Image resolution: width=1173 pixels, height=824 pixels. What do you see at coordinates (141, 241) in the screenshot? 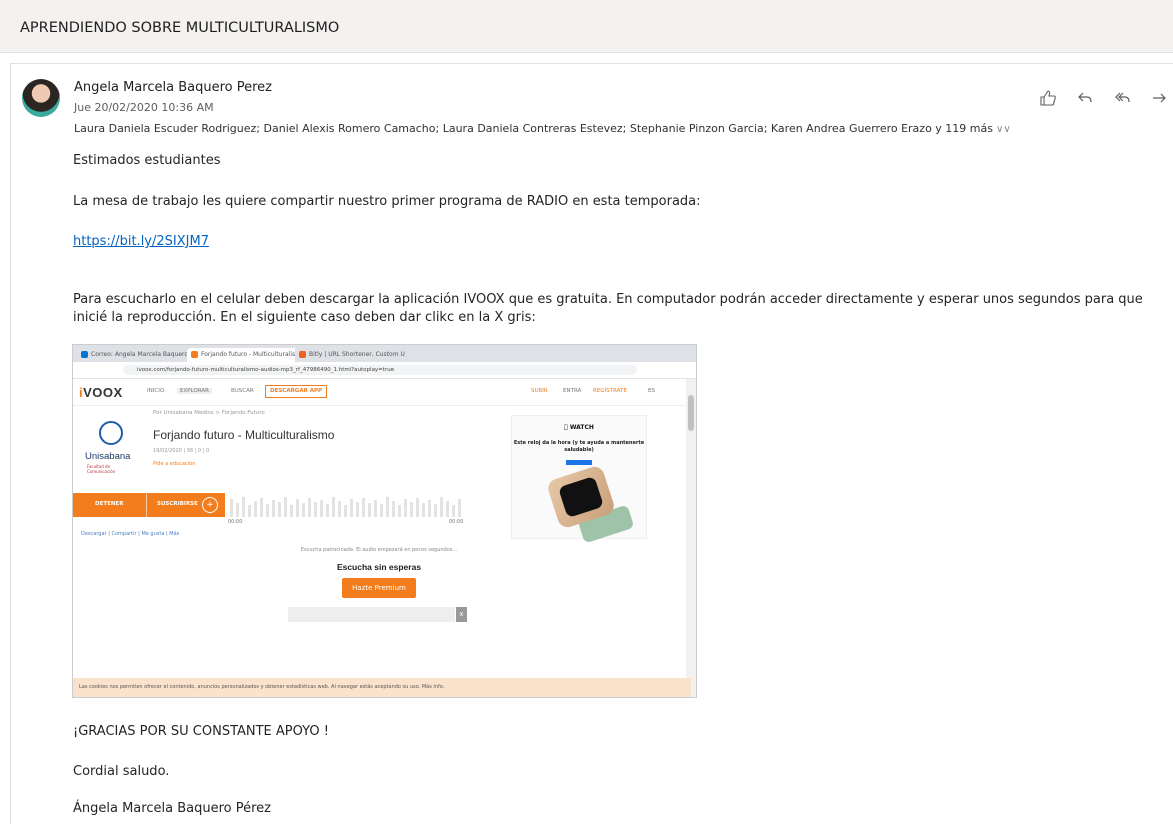
I see `radio-link: https://bit.ly/2SIXJM7` at bounding box center [141, 241].